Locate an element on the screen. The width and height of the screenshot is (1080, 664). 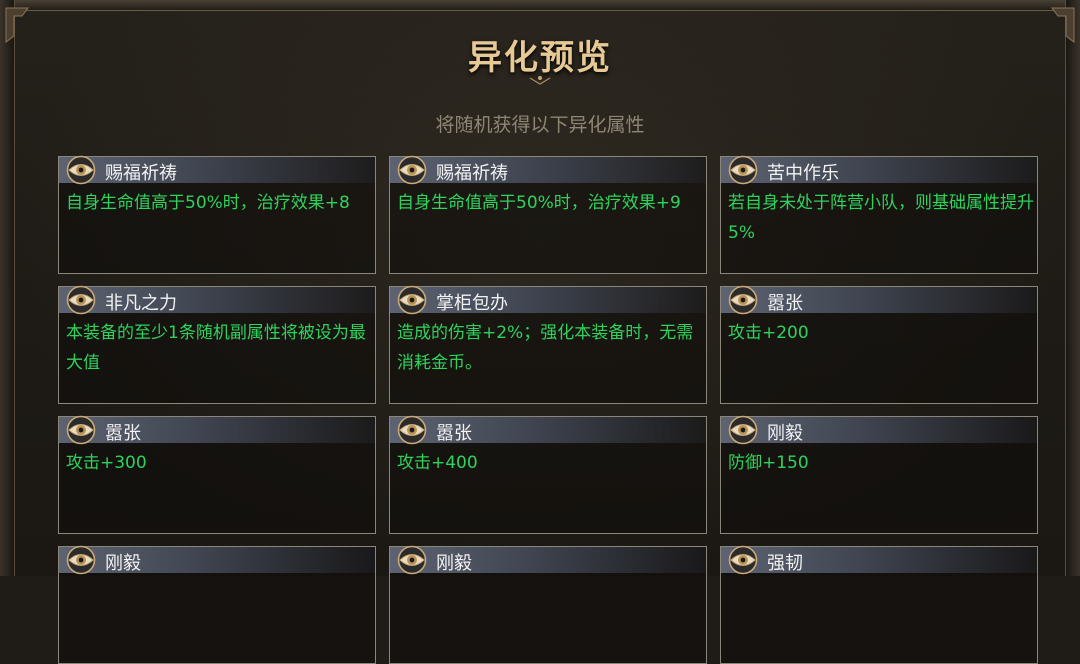
affix-description: 自身生命值高于50%时，治疗效果+8 is located at coordinates (208, 203).